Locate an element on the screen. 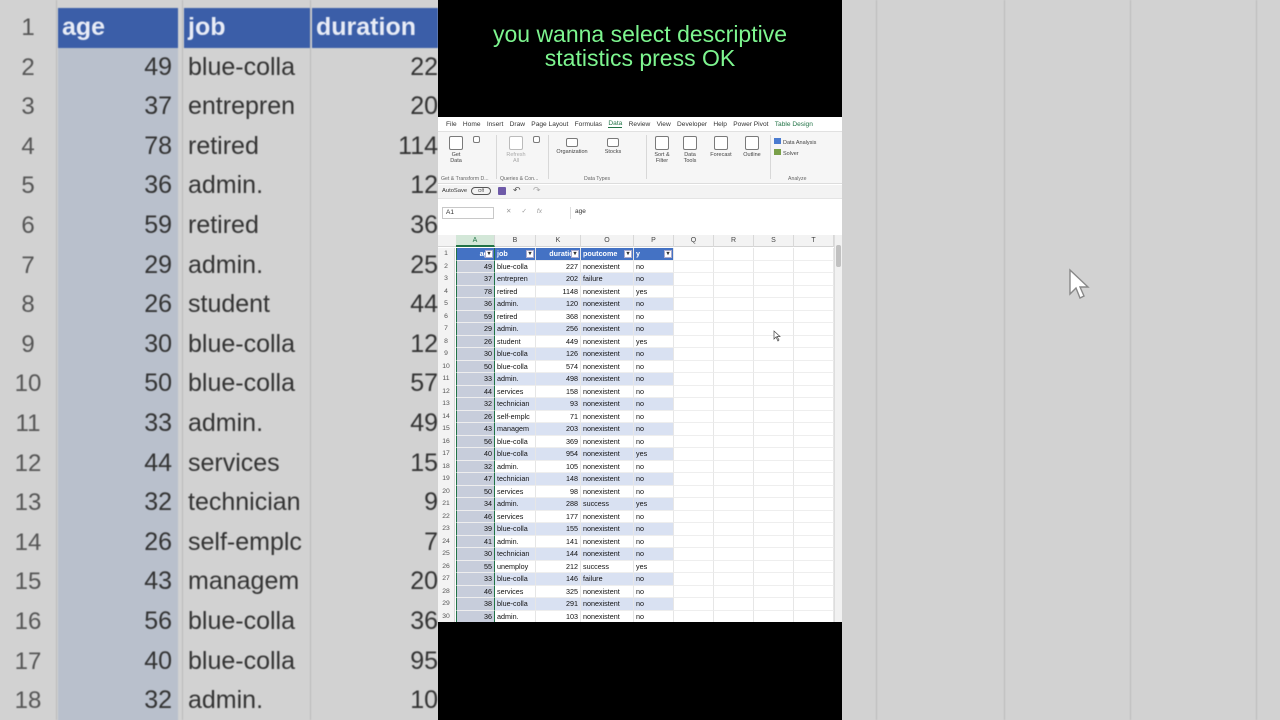 This screenshot has width=1280, height=720. solver-button: Solver is located at coordinates (804, 153).